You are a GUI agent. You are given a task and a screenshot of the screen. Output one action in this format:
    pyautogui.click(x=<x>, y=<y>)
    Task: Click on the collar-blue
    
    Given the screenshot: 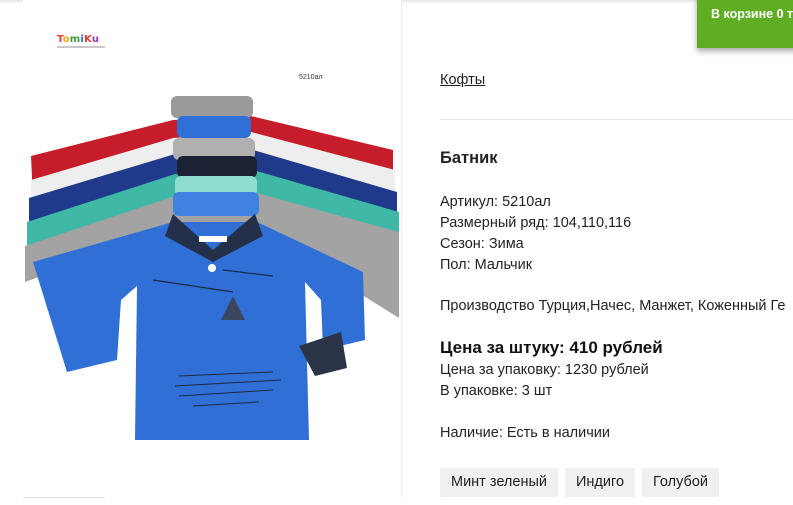 What is the action you would take?
    pyautogui.click(x=214, y=127)
    